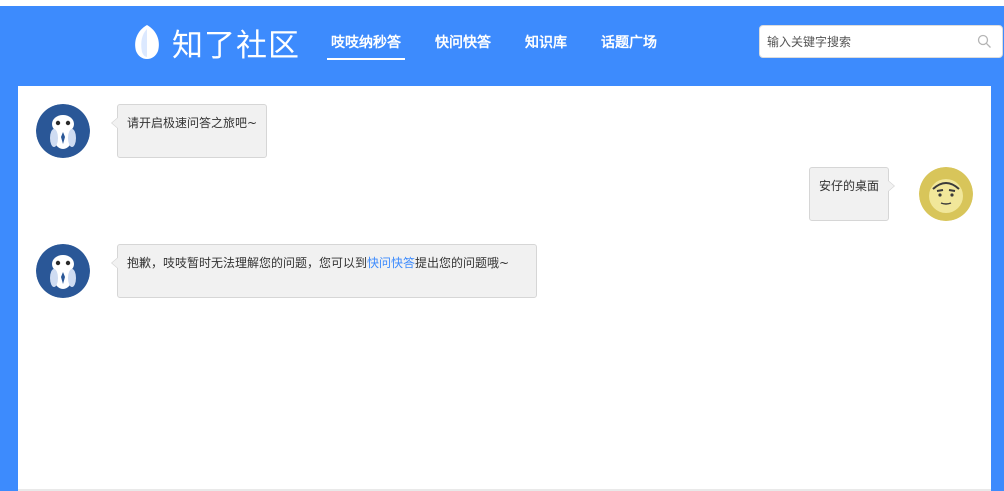  What do you see at coordinates (463, 45) in the screenshot?
I see `nav-item-quick-qa: 快问快答` at bounding box center [463, 45].